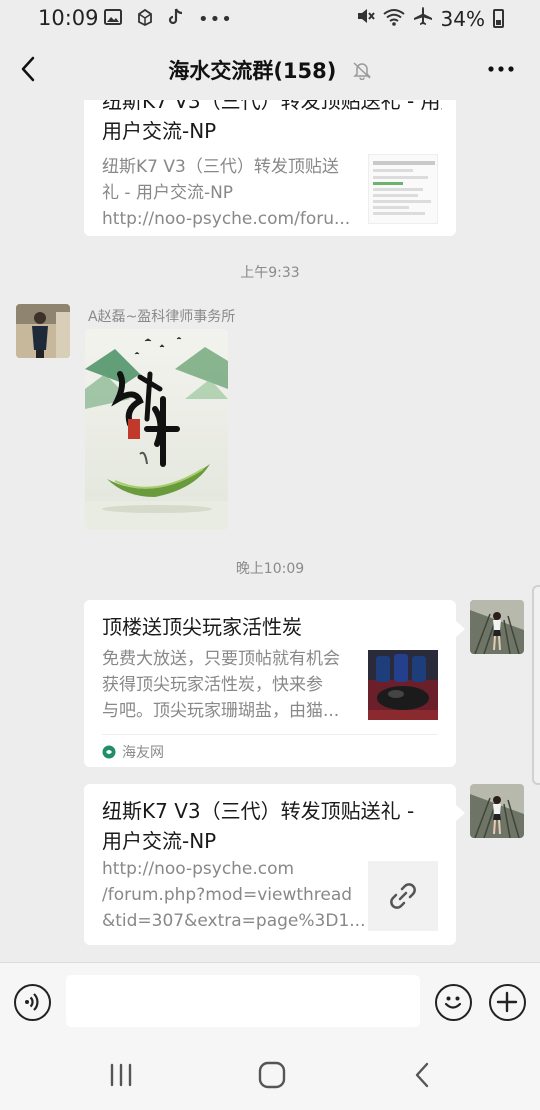  I want to click on link-card-title-line: 用户交流-NP, so click(159, 841).